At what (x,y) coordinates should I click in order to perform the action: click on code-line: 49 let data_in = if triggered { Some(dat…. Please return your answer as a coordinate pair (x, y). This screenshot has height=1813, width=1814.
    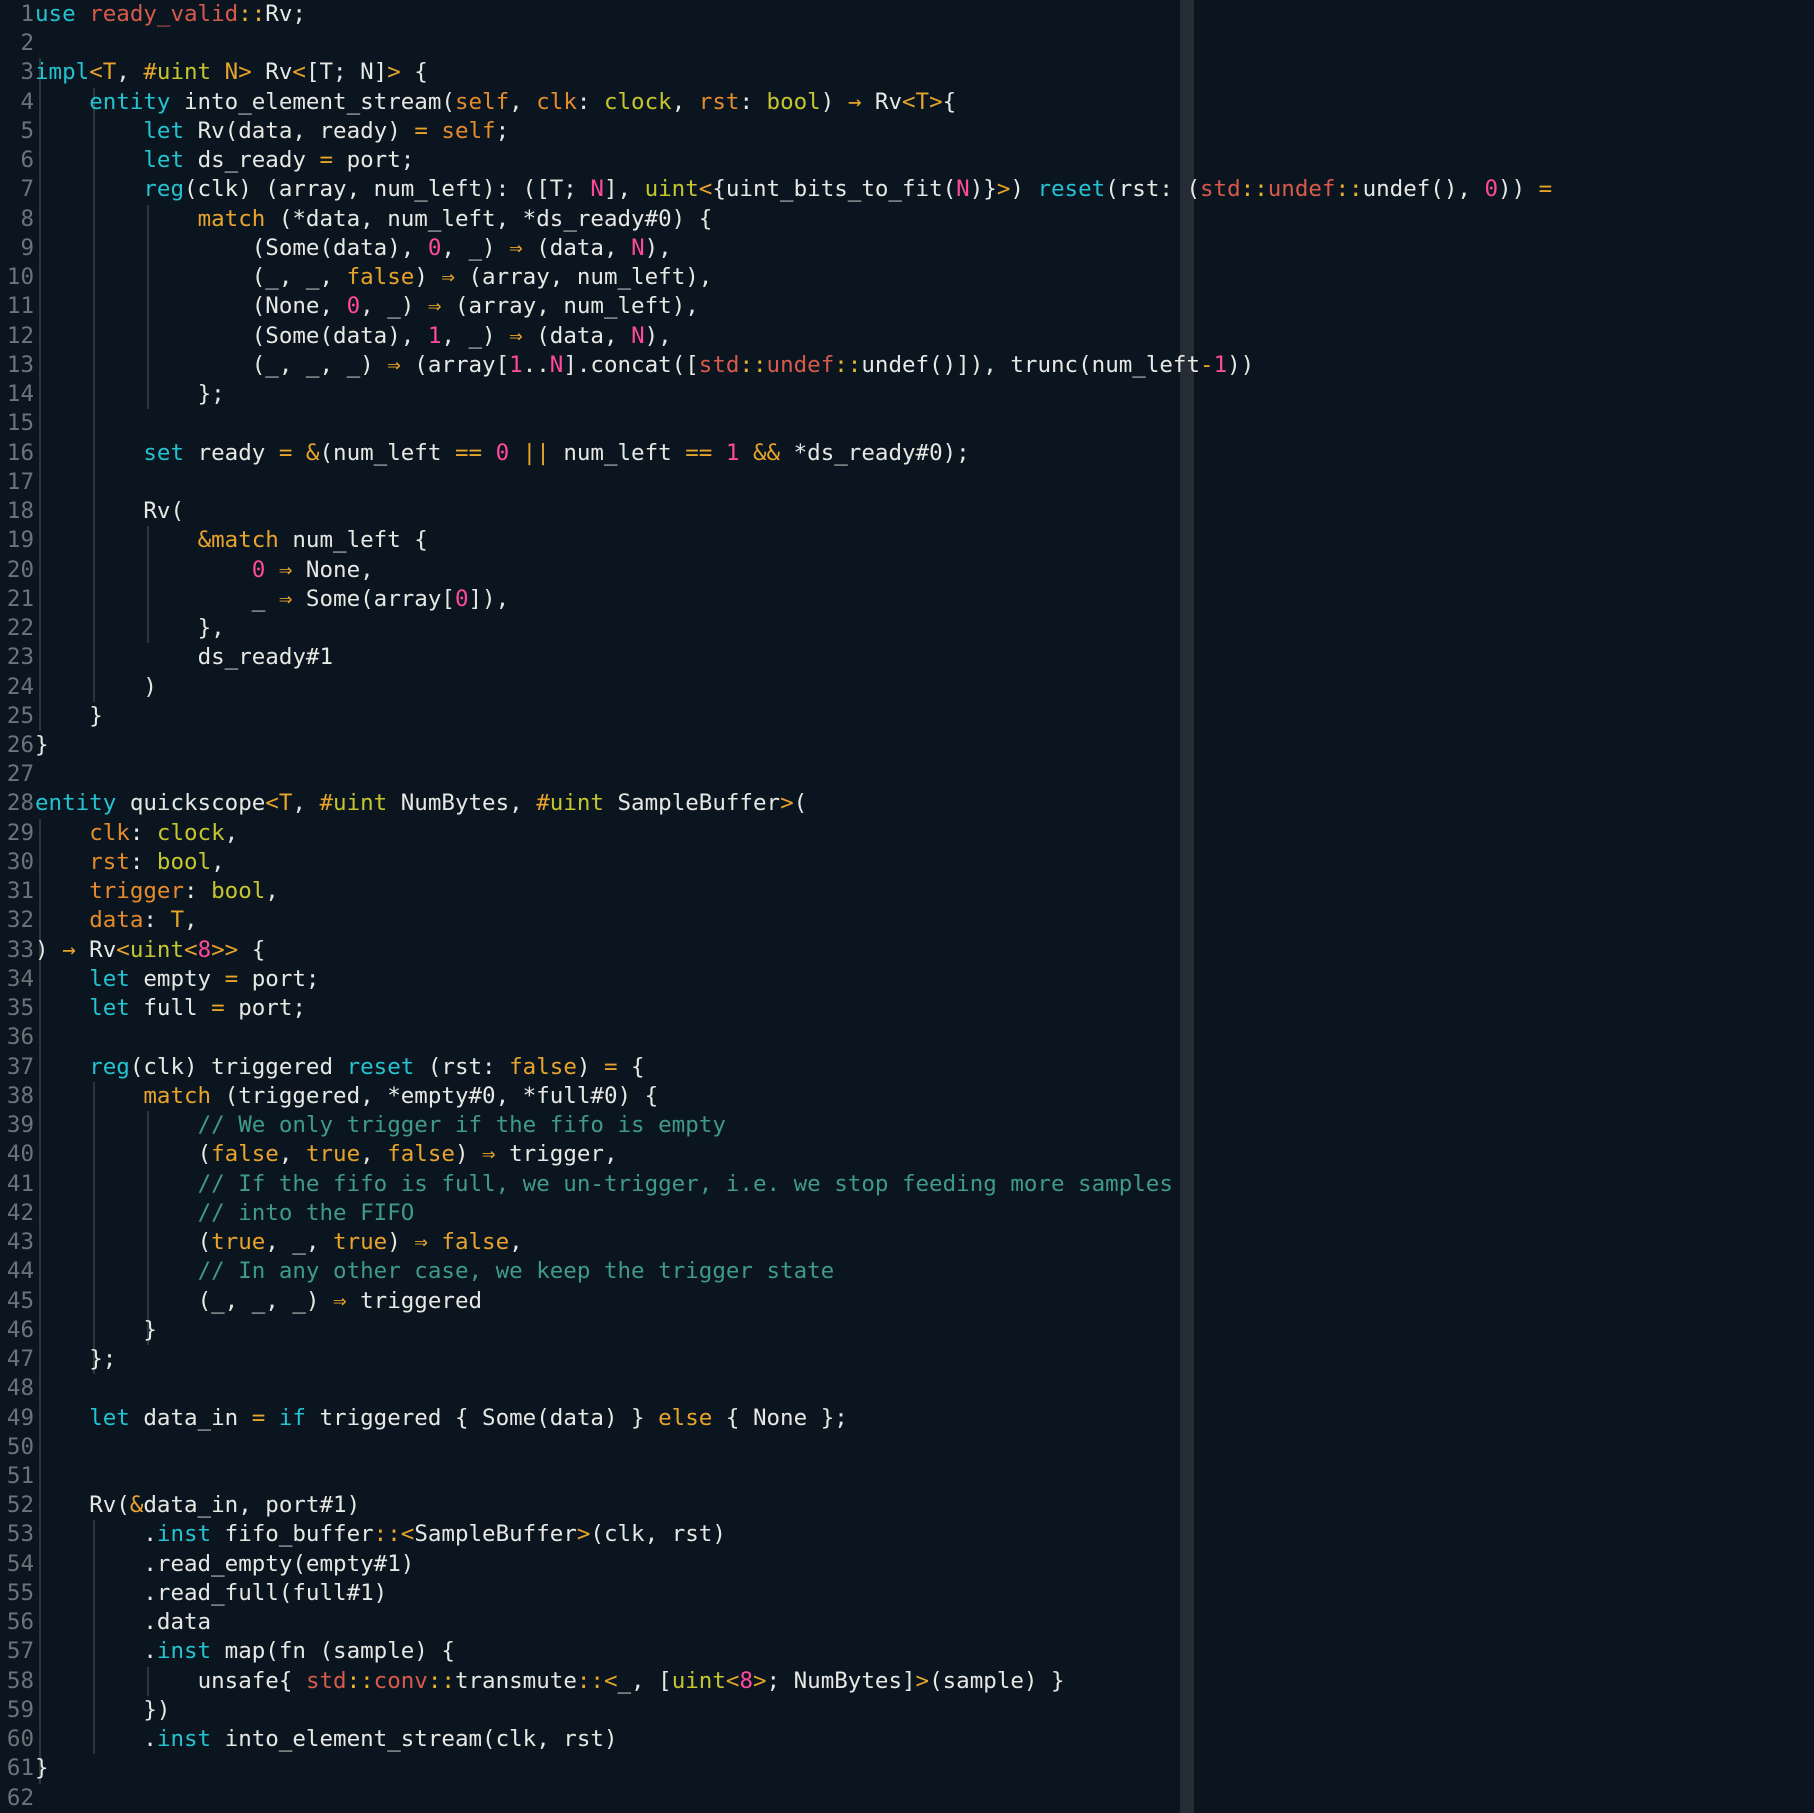
    Looking at the image, I should click on (907, 1418).